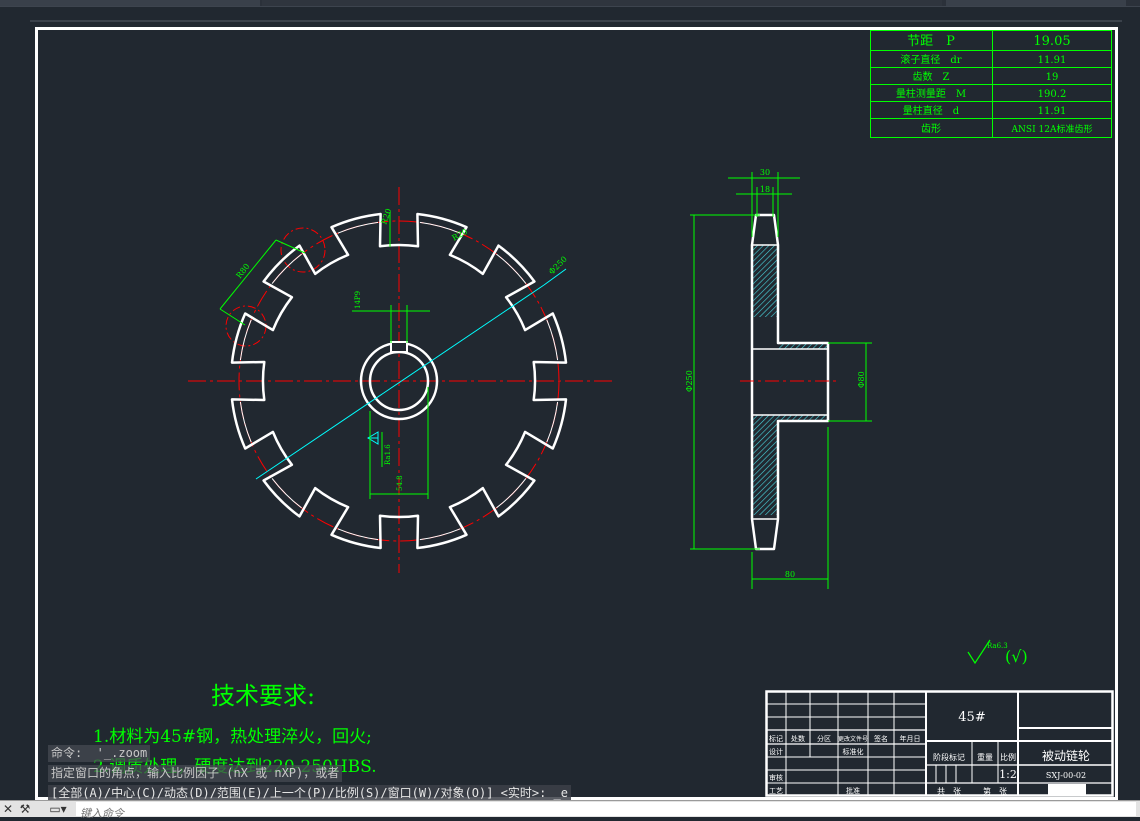 This screenshot has height=821, width=1140. What do you see at coordinates (939, 743) in the screenshot?
I see `title-block` at bounding box center [939, 743].